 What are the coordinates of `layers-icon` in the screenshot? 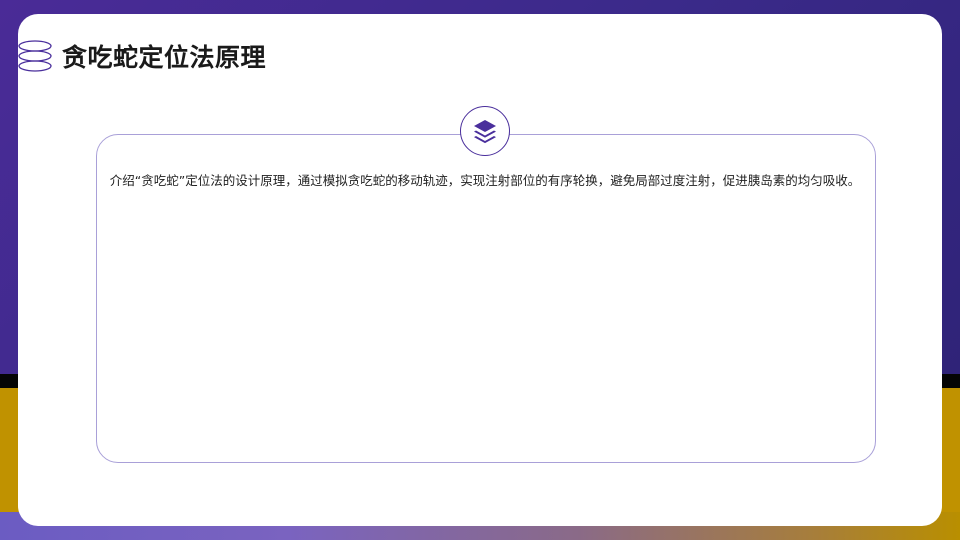 It's located at (485, 132).